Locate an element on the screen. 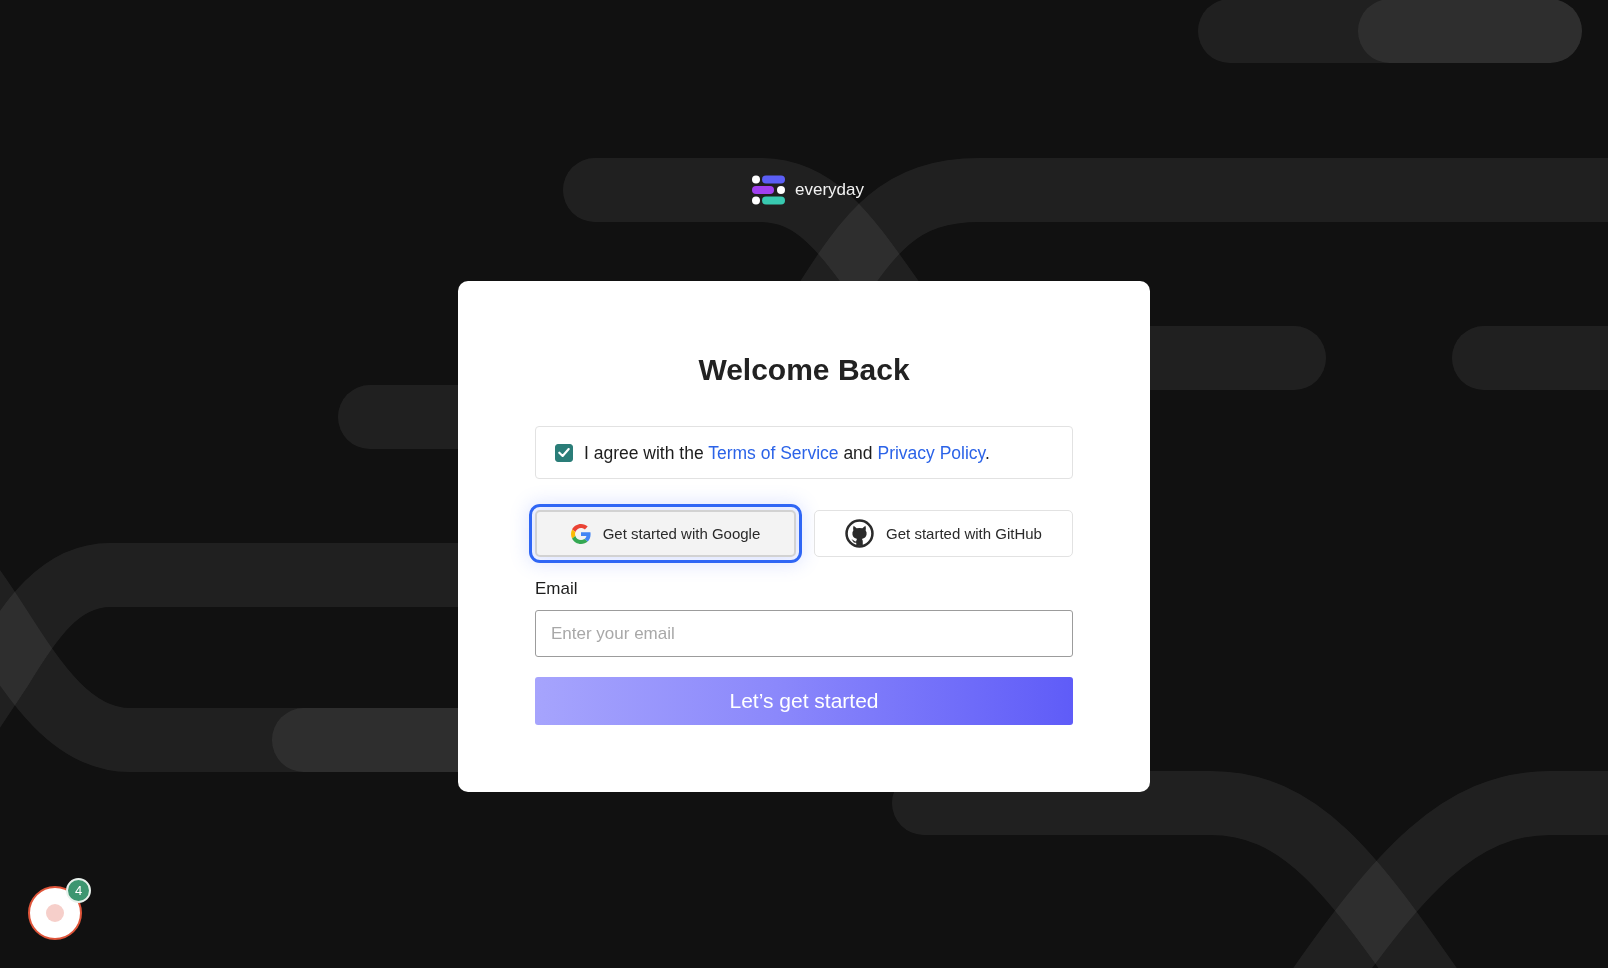  email-field: Enter your email is located at coordinates (804, 633).